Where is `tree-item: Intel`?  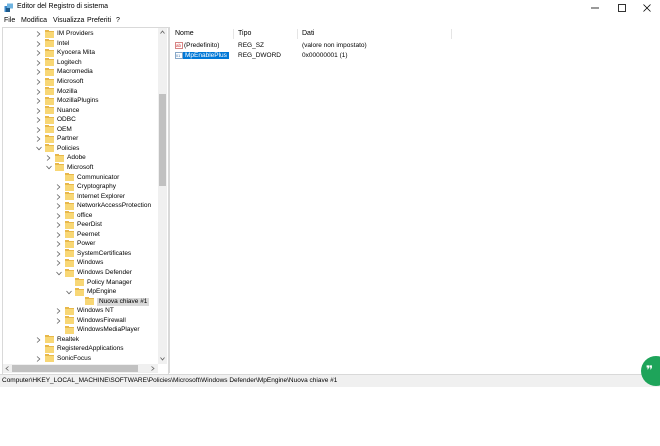
tree-item: Intel is located at coordinates (52, 44).